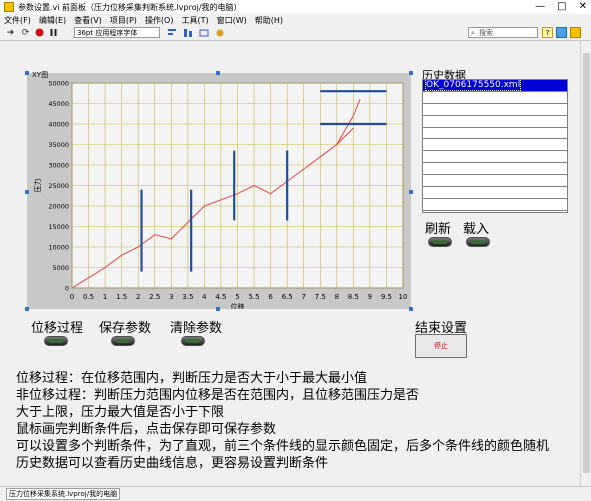  Describe the element at coordinates (575, 32) in the screenshot. I see `vi-icon` at that location.